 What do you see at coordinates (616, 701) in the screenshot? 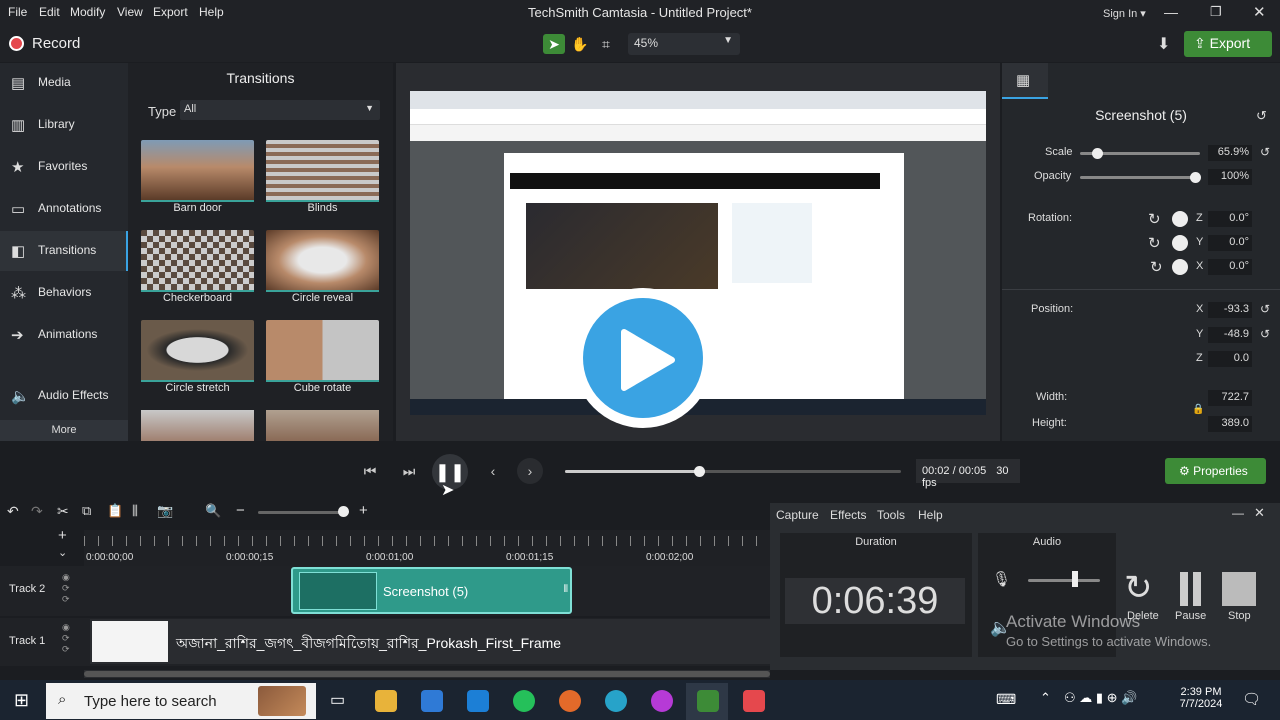
I see `edge-icon` at bounding box center [616, 701].